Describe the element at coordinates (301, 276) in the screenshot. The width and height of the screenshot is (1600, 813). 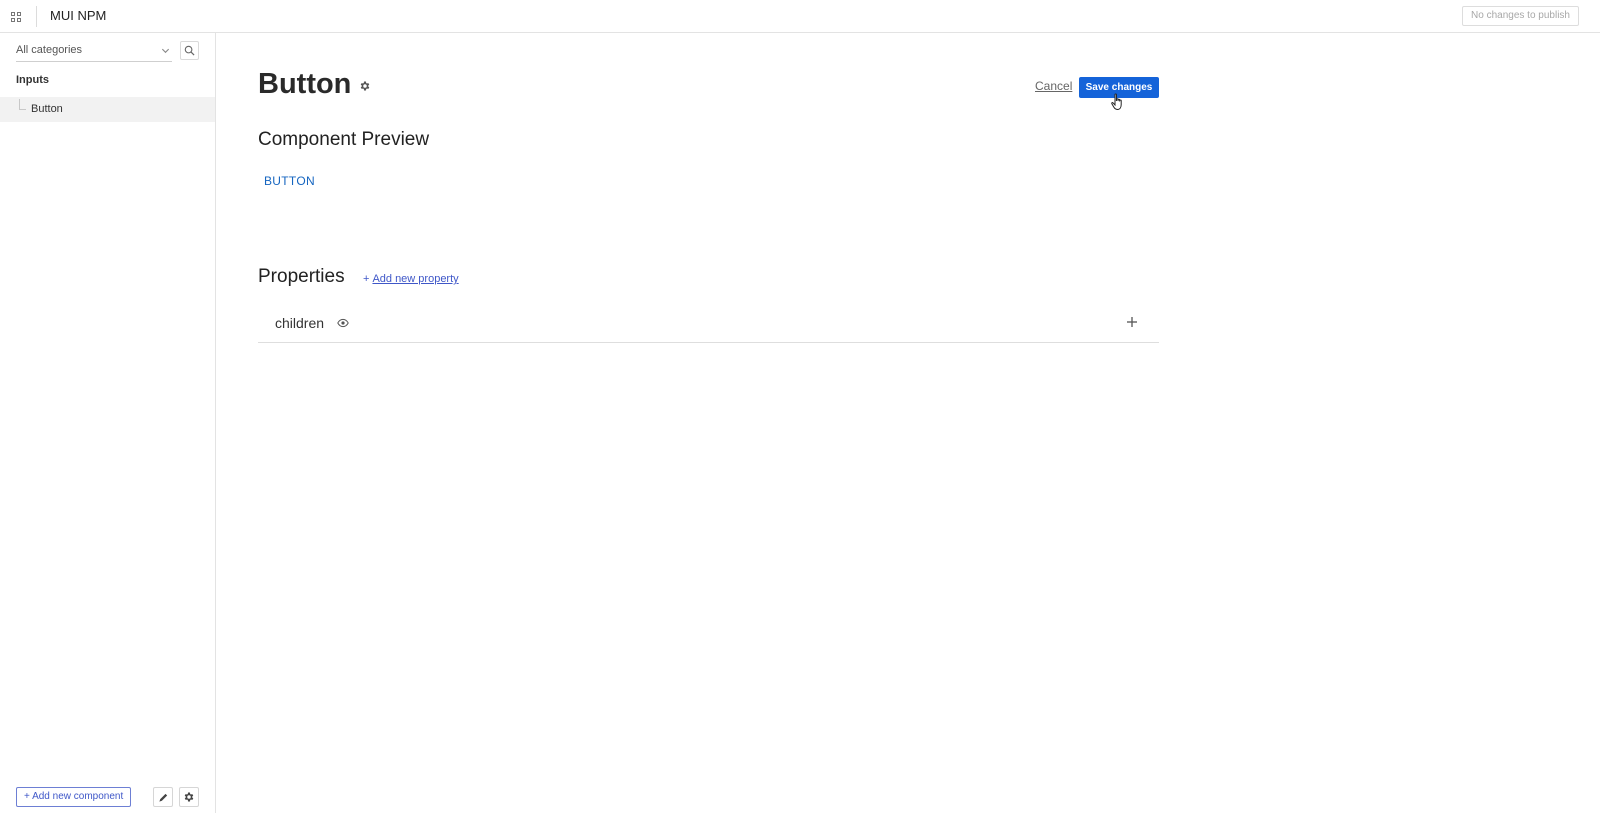
I see `properties-heading: Properties` at that location.